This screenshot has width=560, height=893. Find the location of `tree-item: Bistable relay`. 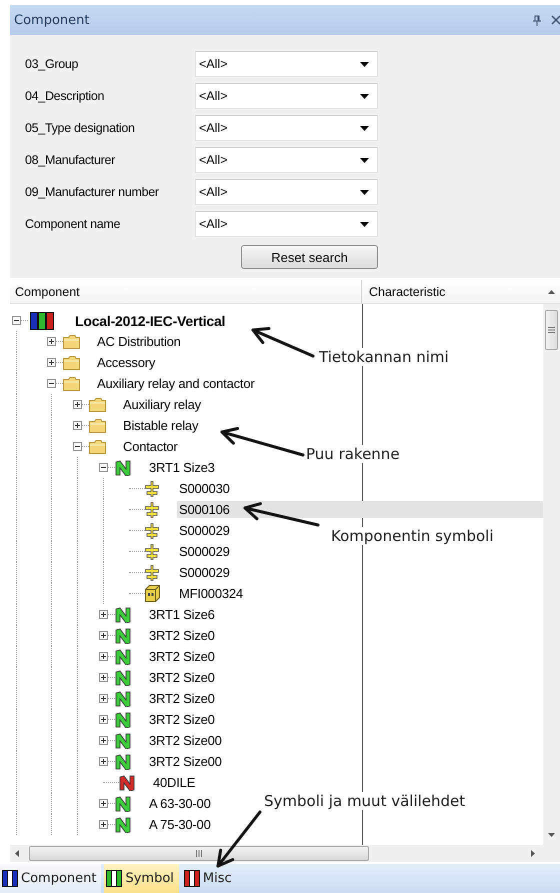

tree-item: Bistable relay is located at coordinates (160, 425).